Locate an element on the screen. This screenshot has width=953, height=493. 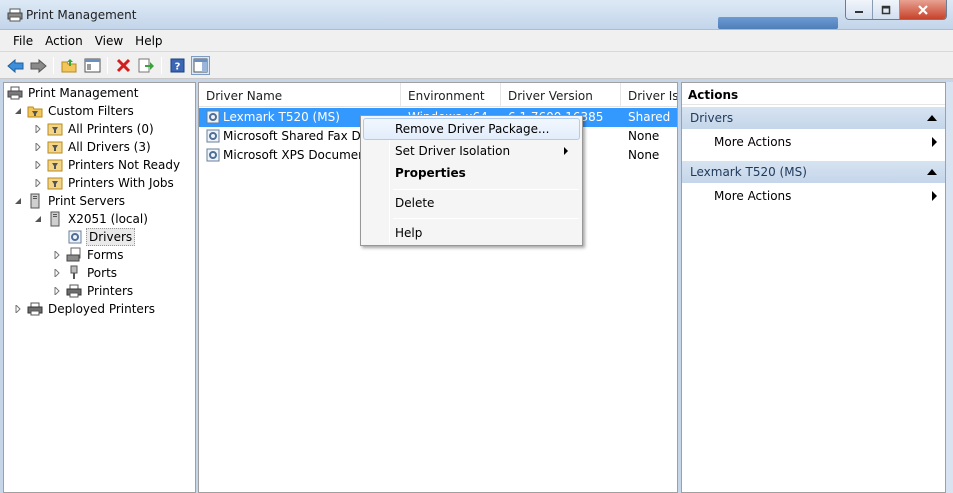
tree-item-label: Forms is located at coordinates (105, 255).